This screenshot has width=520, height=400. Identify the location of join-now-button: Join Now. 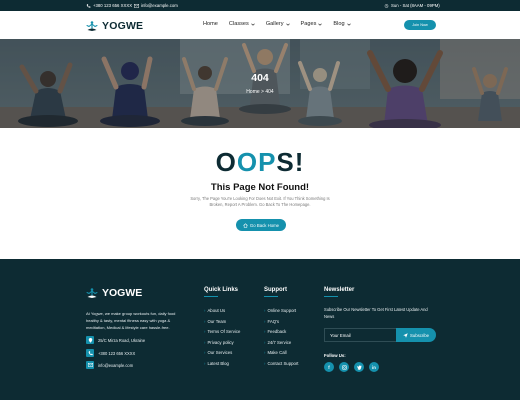
(420, 25).